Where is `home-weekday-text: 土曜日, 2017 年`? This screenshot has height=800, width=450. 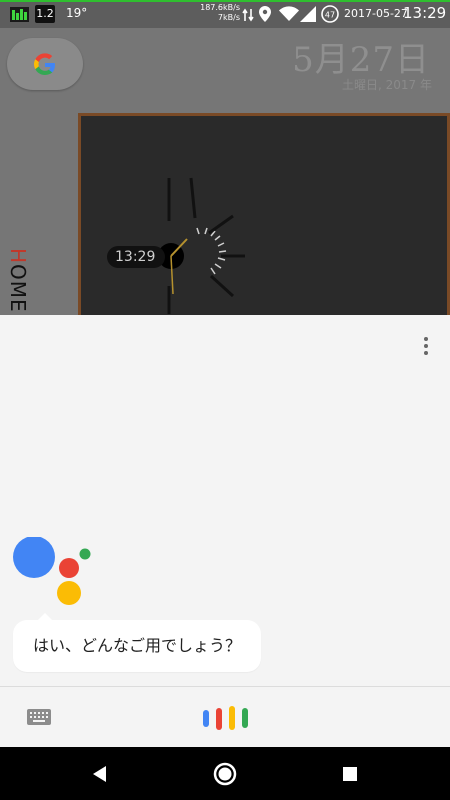
home-weekday-text: 土曜日, 2017 年 is located at coordinates (387, 85).